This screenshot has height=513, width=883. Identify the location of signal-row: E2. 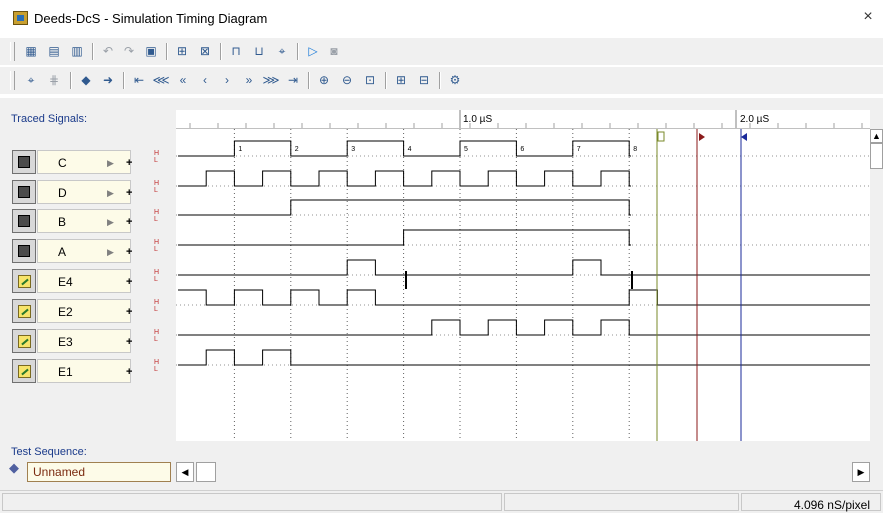
(71, 311).